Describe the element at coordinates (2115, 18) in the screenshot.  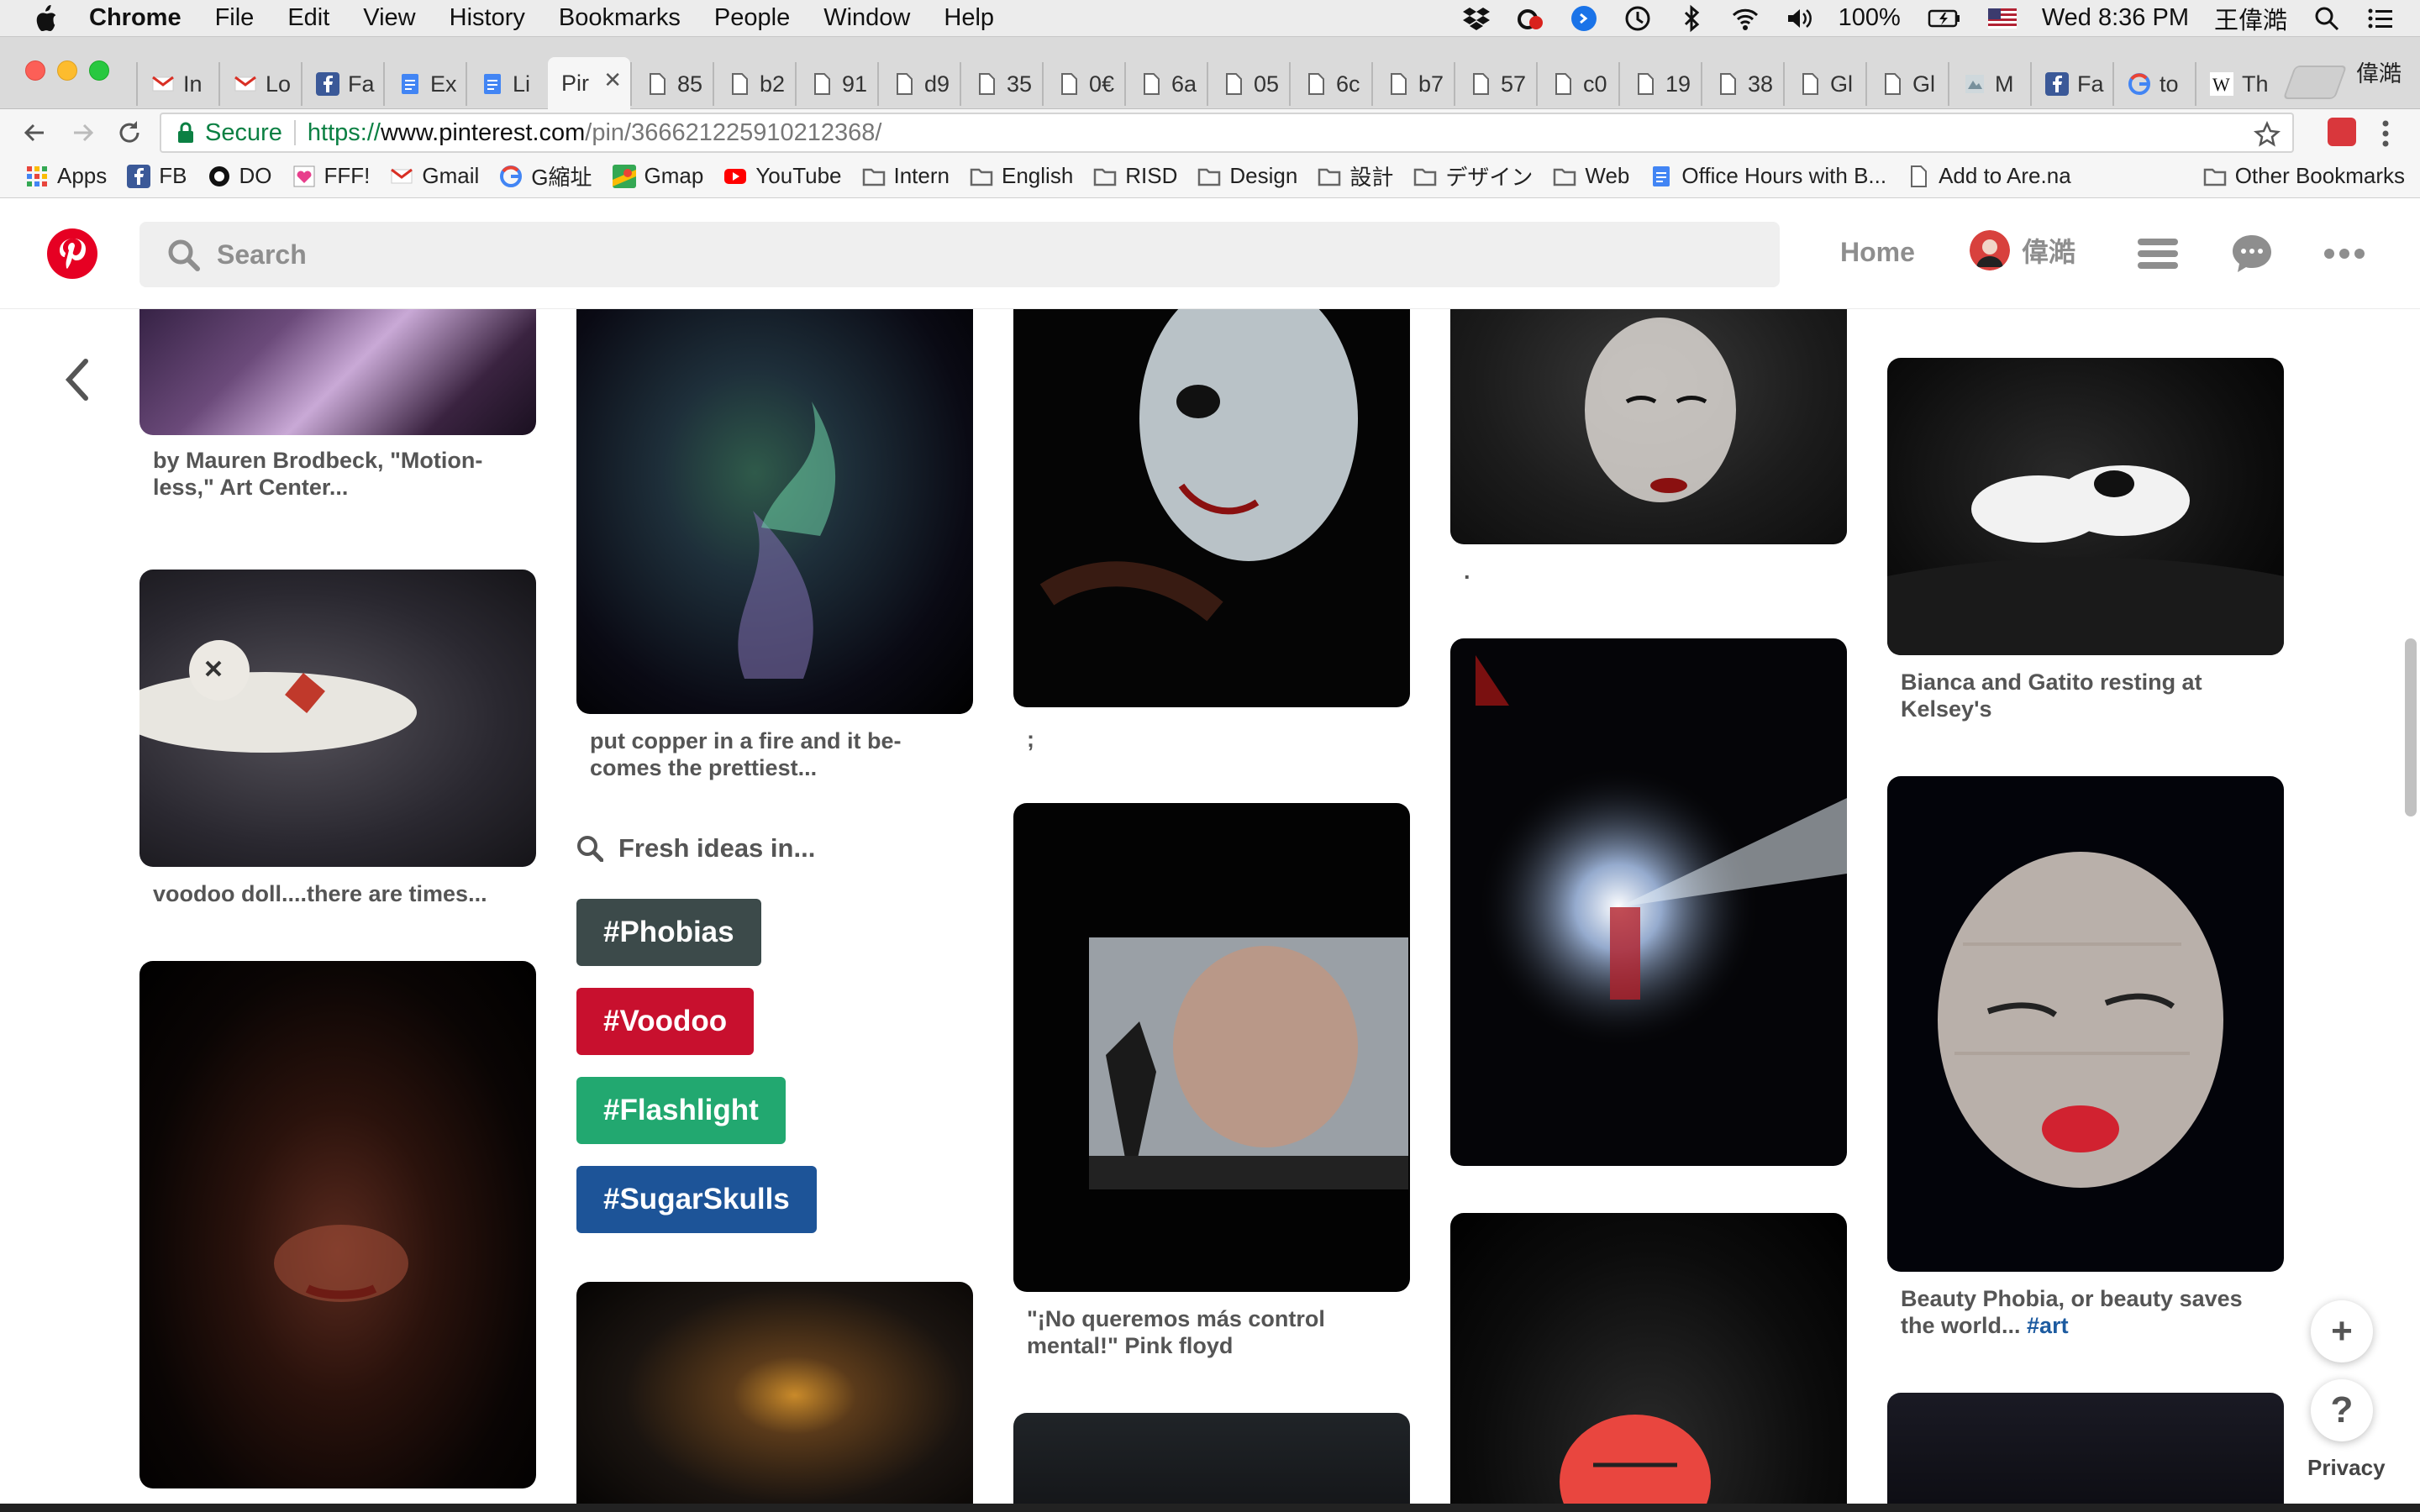
I see `menubar-clock: Wed 8:36 PM` at that location.